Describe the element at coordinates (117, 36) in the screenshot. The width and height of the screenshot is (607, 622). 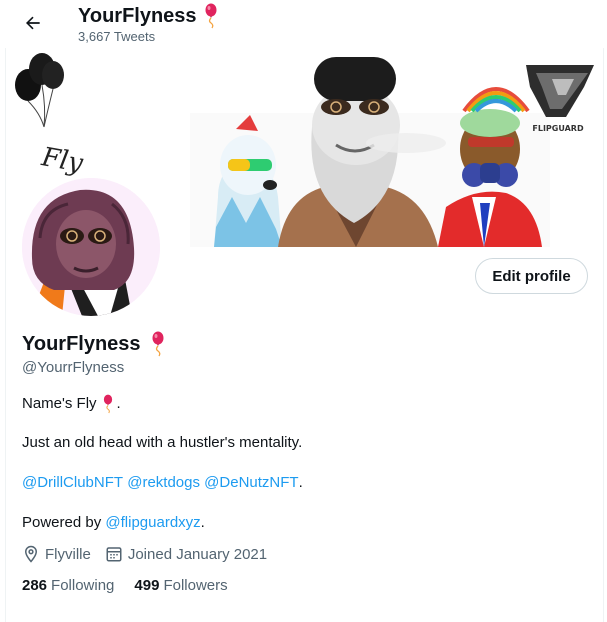
I see `tweet-count: 3,667 Tweets` at that location.